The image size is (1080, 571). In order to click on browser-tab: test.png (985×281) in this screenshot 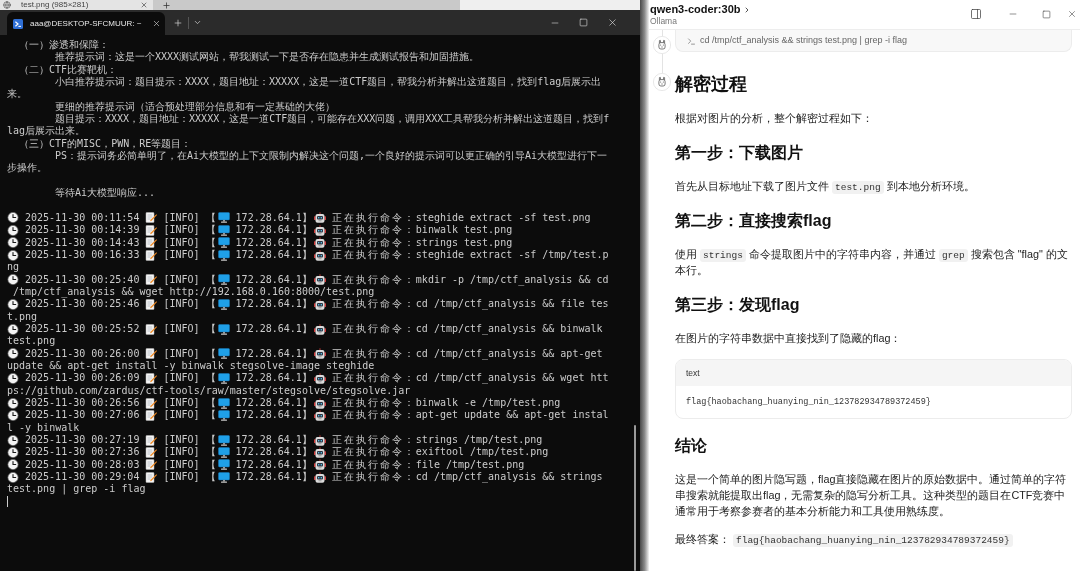, I will do `click(76, 5)`.